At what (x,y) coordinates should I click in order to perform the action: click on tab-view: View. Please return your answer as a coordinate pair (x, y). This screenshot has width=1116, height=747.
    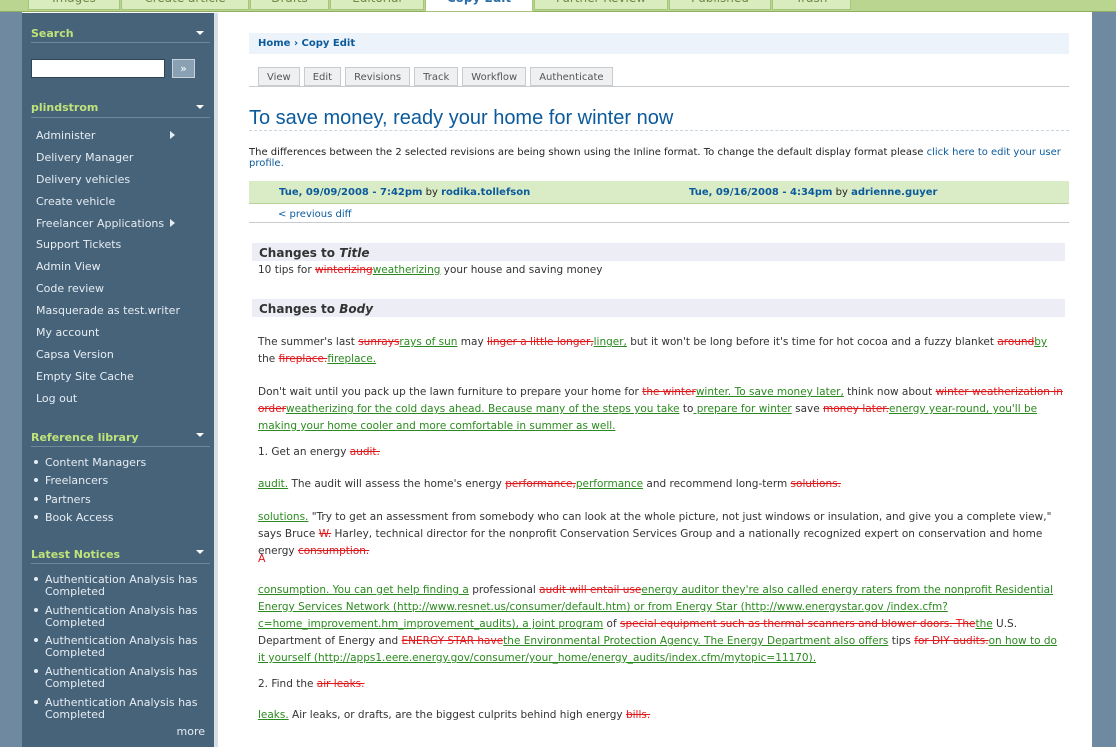
    Looking at the image, I should click on (279, 76).